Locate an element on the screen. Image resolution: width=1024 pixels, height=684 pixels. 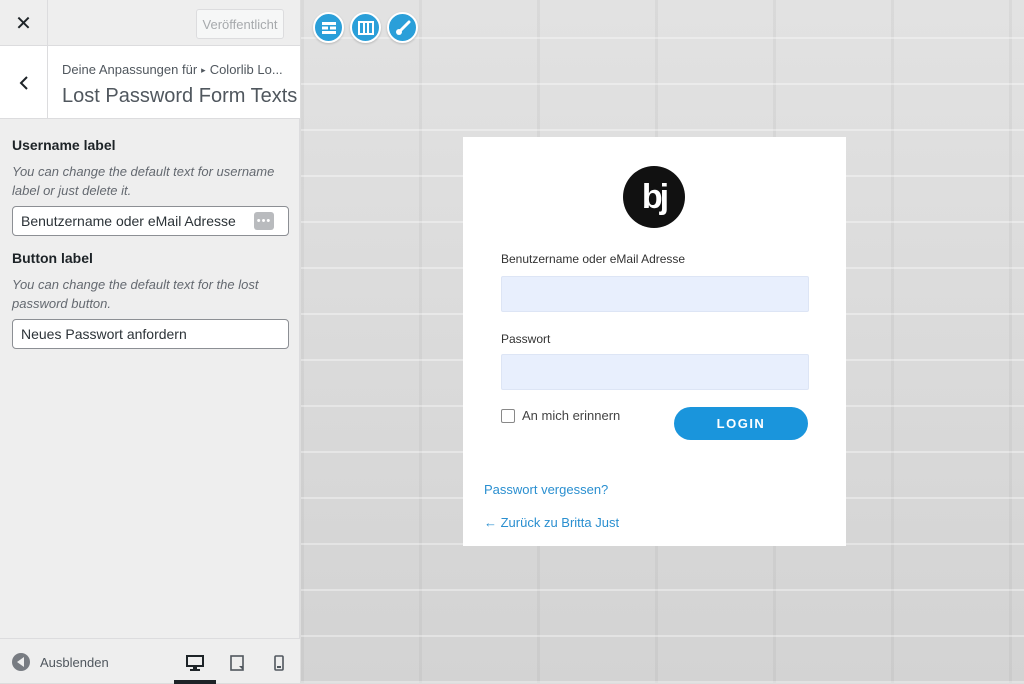
logo-text: bj is located at coordinates (655, 196).